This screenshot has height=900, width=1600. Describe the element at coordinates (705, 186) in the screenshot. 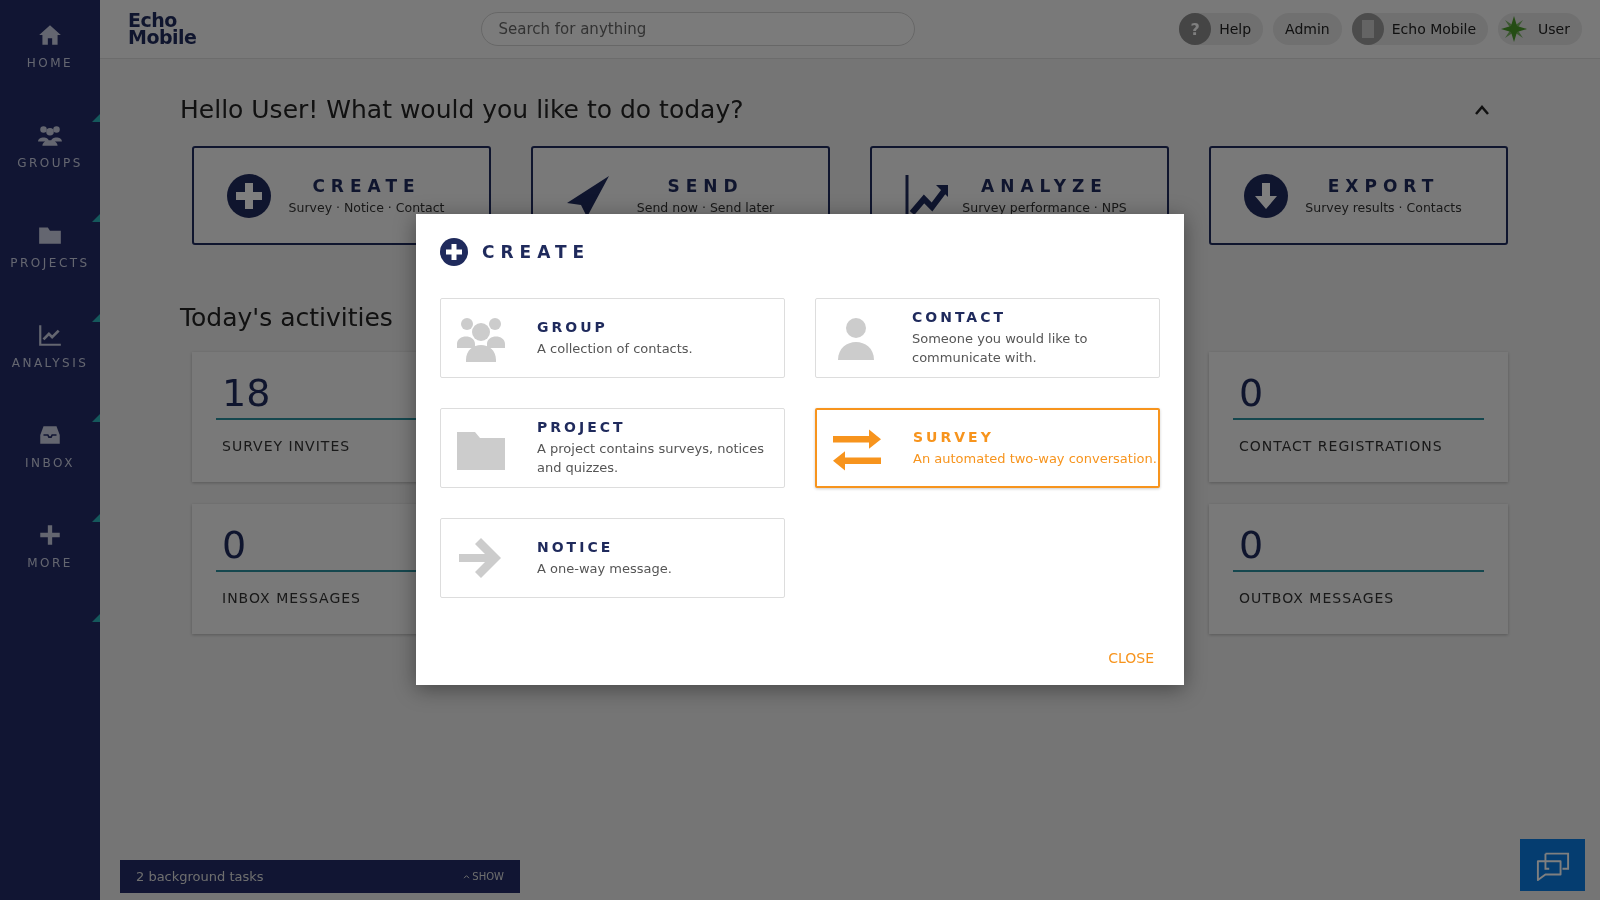

I see `action-title: SEND` at that location.